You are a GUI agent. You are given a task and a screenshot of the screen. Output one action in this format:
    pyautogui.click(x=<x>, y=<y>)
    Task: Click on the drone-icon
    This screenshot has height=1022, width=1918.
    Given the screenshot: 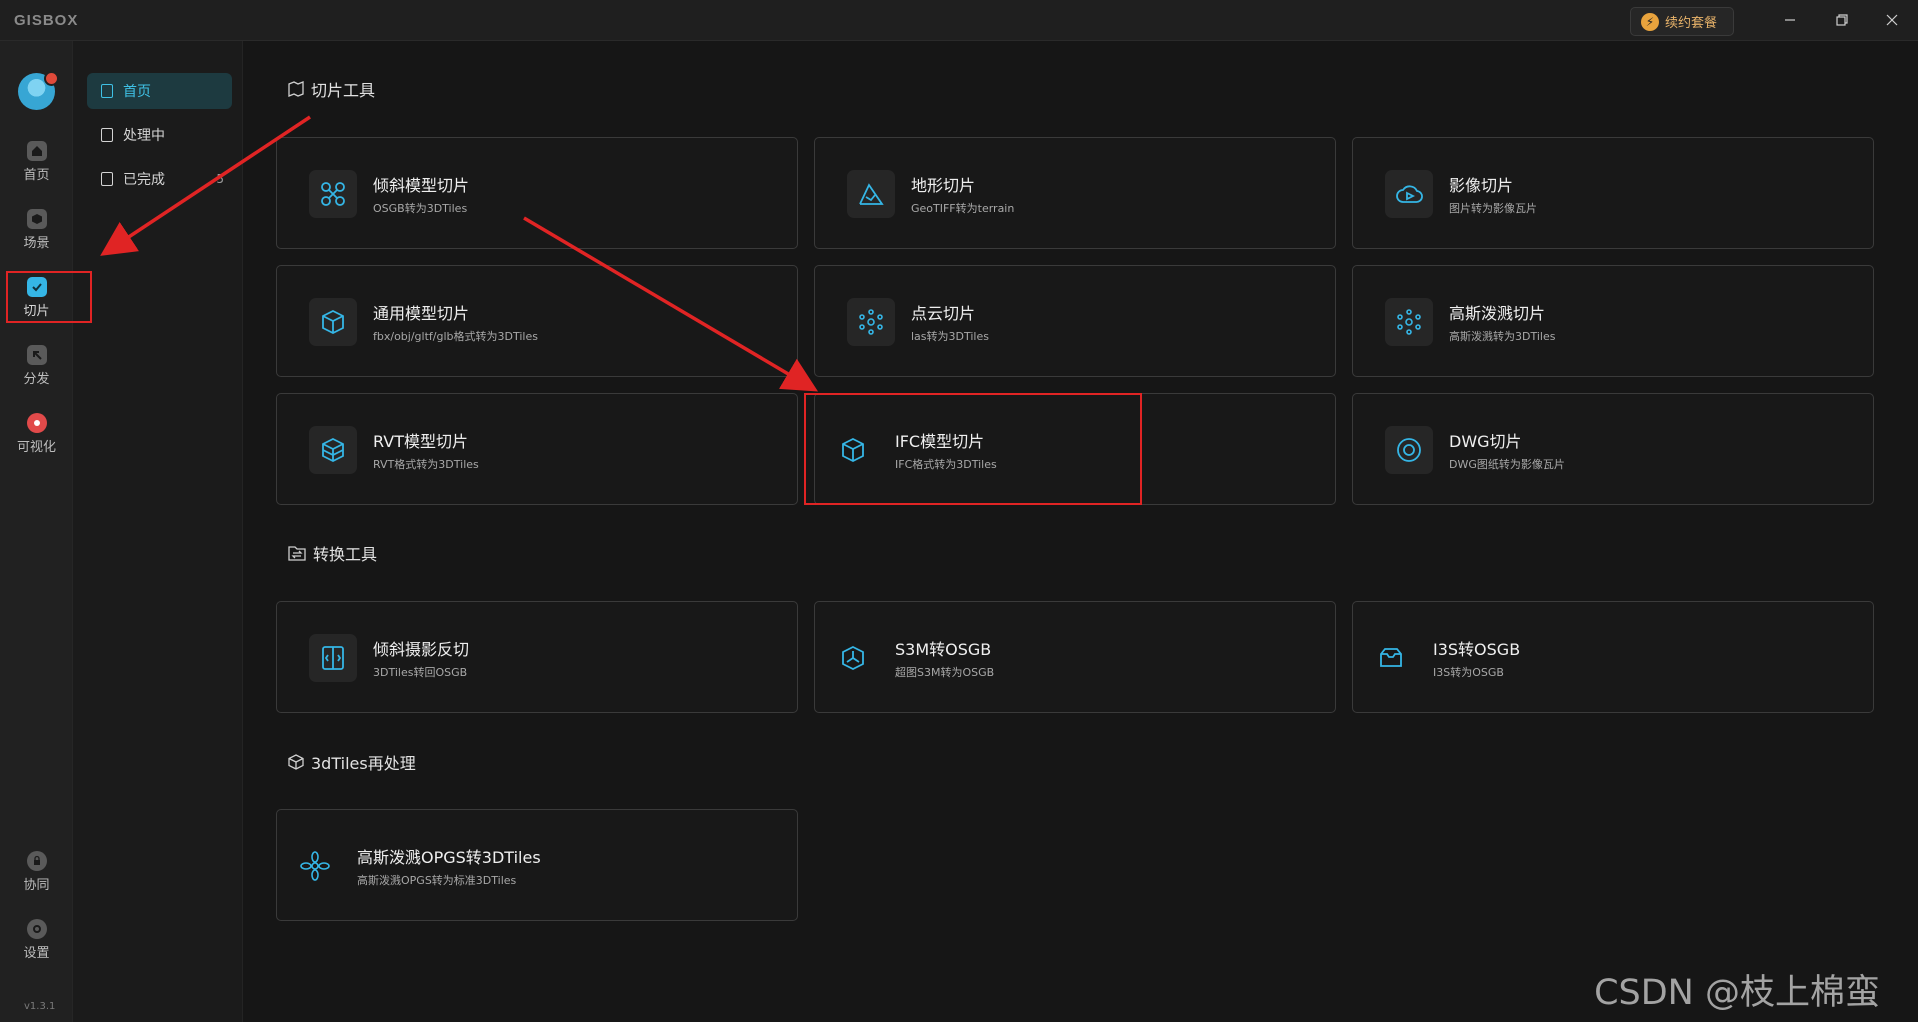 What is the action you would take?
    pyautogui.click(x=333, y=194)
    